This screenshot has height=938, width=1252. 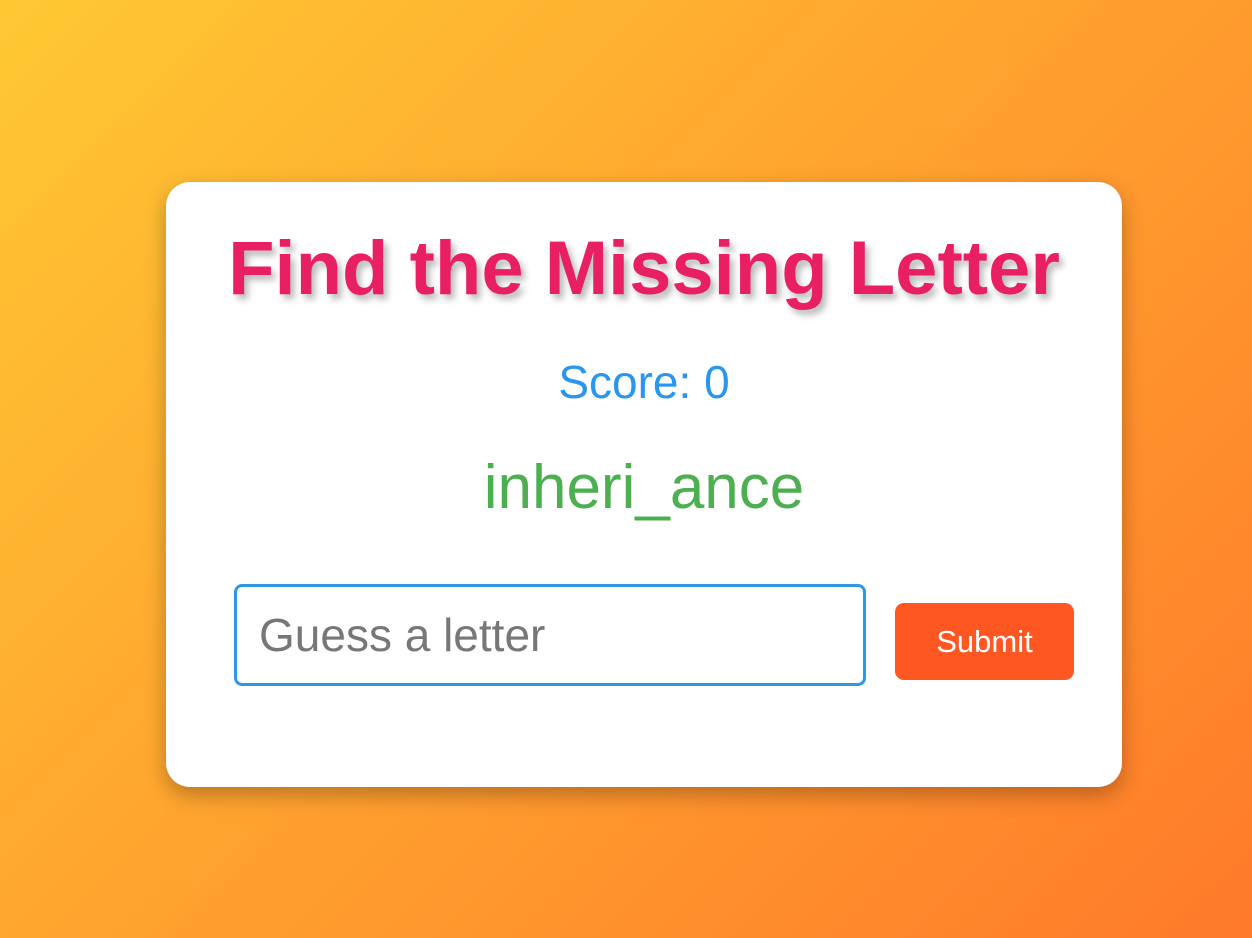 I want to click on game-title: Find the Missing Letter, so click(x=644, y=268).